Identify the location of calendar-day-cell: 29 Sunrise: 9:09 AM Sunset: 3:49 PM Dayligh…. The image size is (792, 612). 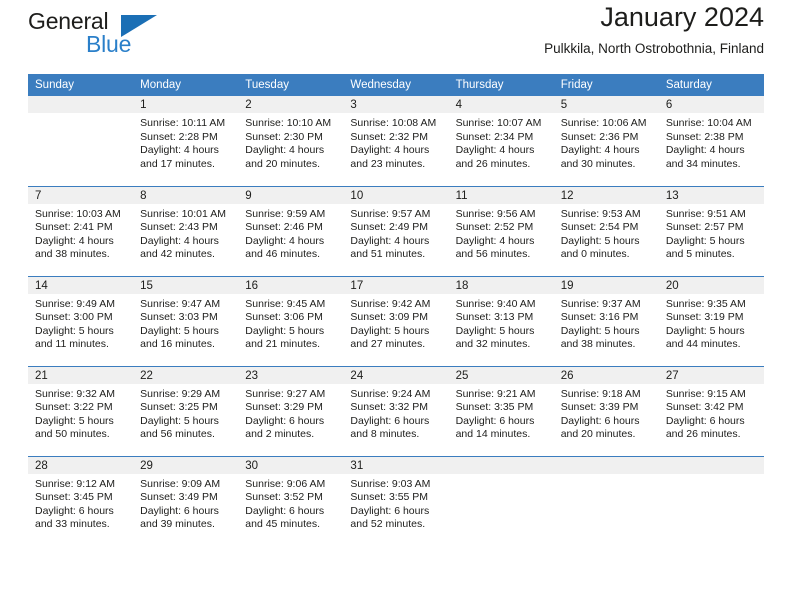
(186, 501).